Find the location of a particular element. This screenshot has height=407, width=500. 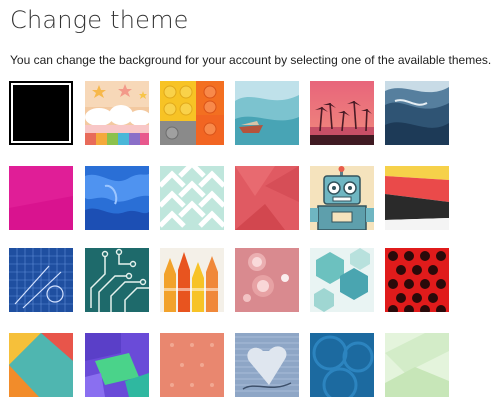

magenta-thumbnail is located at coordinates (41, 198).